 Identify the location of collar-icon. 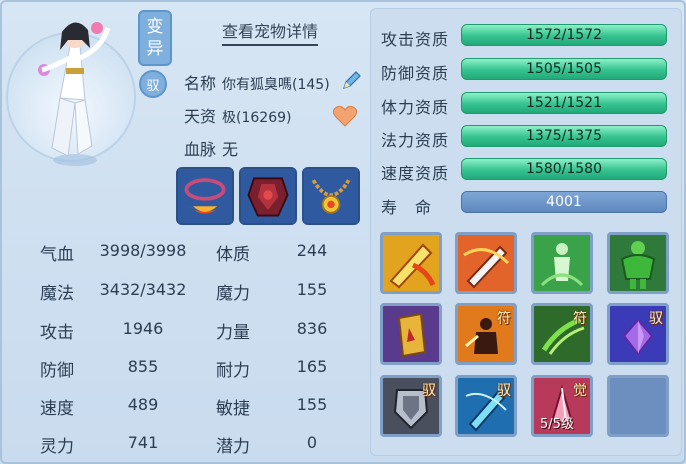
(205, 196).